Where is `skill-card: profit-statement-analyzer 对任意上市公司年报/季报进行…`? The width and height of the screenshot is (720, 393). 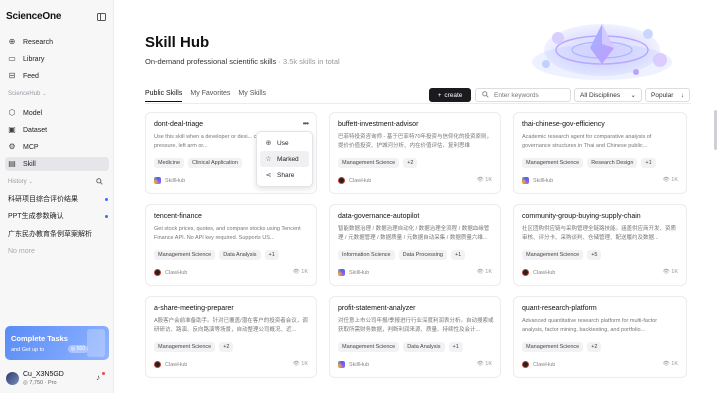 skill-card: profit-statement-analyzer 对任意上市公司年报/季报进行… is located at coordinates (415, 337).